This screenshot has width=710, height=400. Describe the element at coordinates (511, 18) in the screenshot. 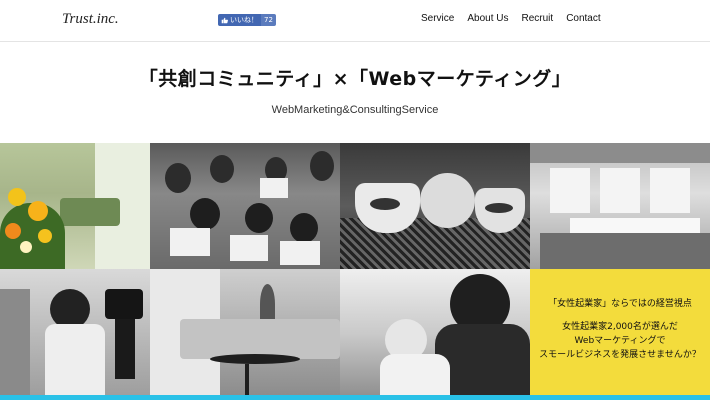

I see `main-nav: Service About Us Recruit Contact` at that location.